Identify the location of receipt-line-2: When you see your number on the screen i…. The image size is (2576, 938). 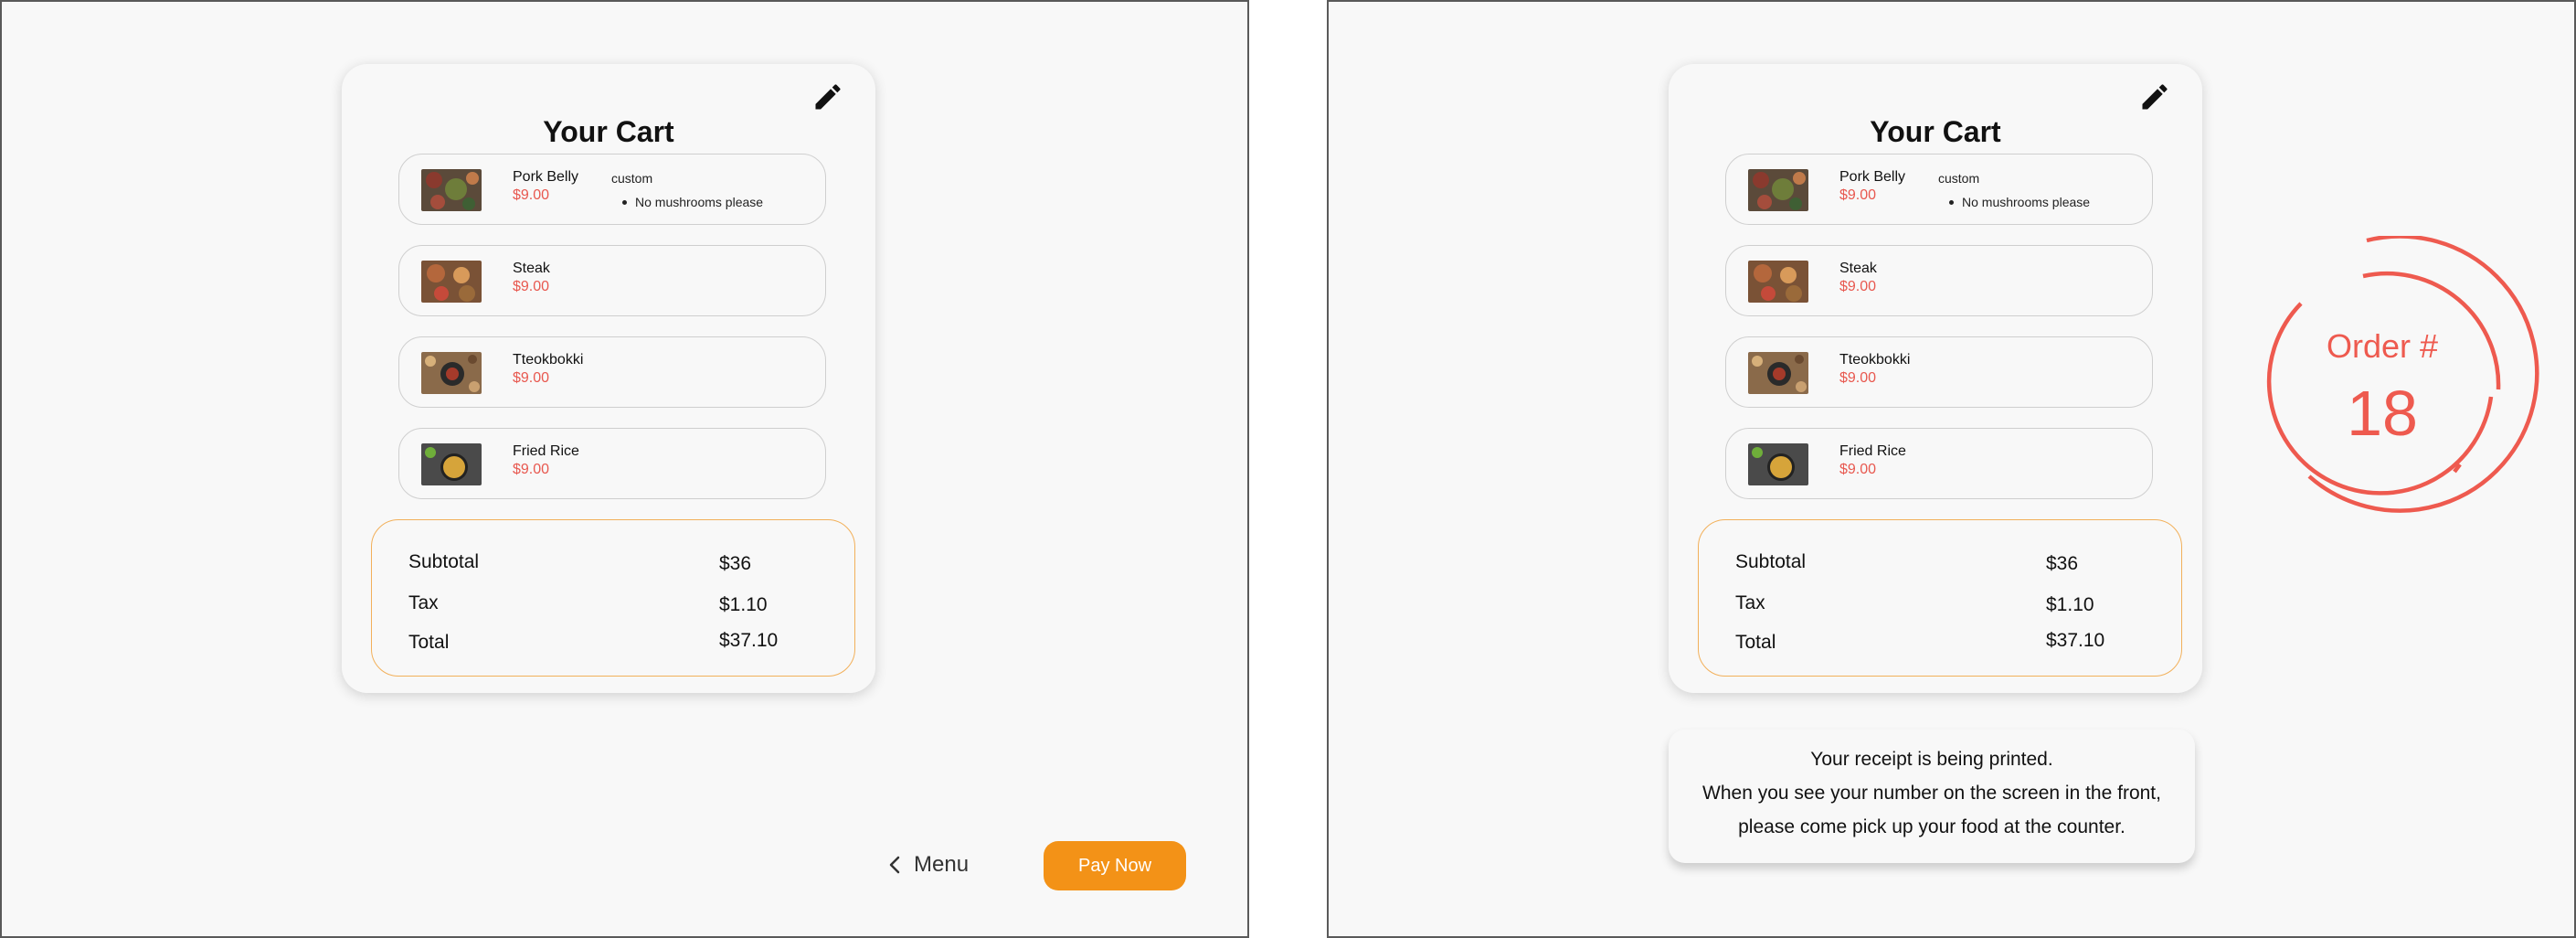
(1931, 793).